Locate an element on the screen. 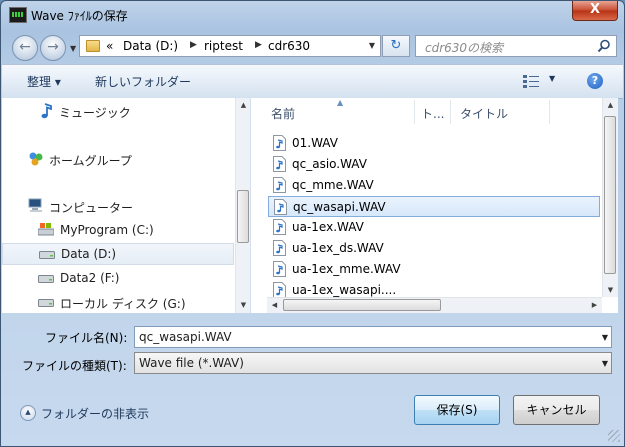 The width and height of the screenshot is (625, 447). filename-field: qc_wasapi.WAV ▼ is located at coordinates (373, 337).